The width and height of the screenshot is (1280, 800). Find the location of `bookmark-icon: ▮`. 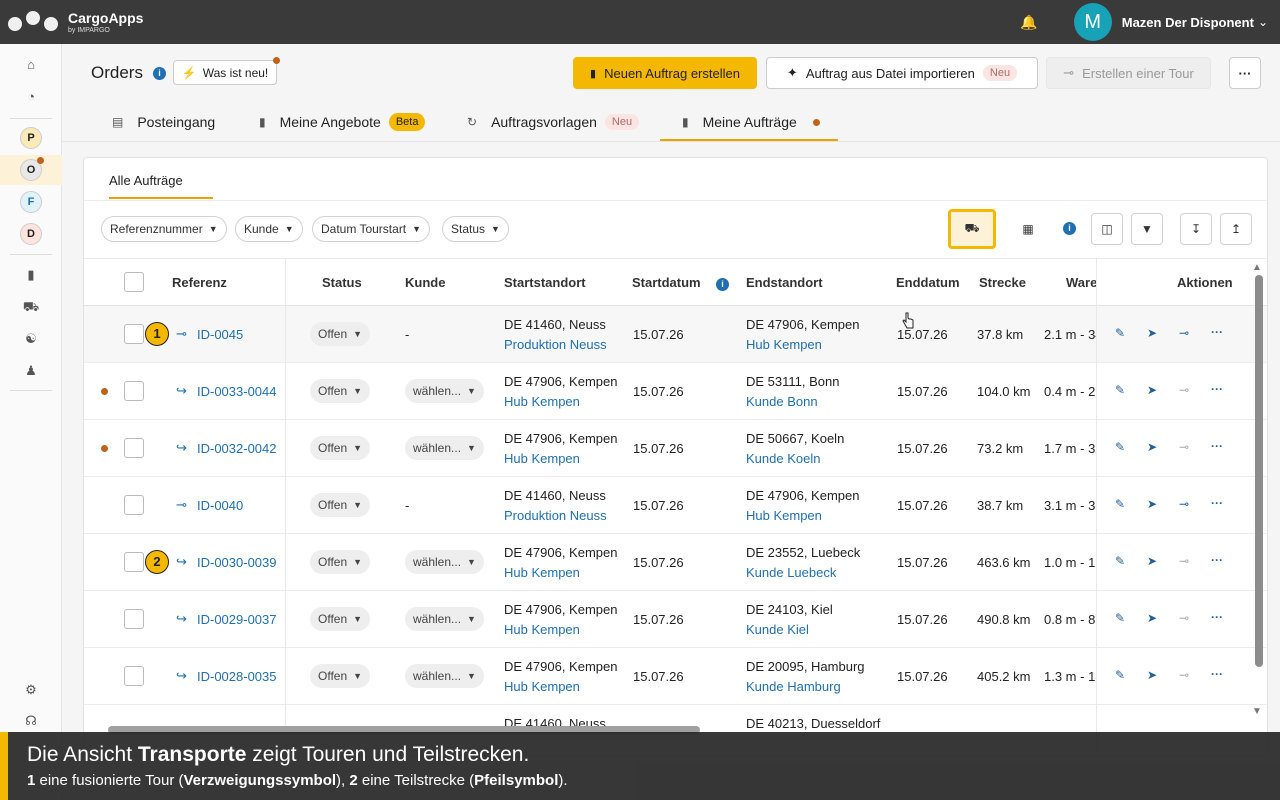

bookmark-icon: ▮ is located at coordinates (31, 275).